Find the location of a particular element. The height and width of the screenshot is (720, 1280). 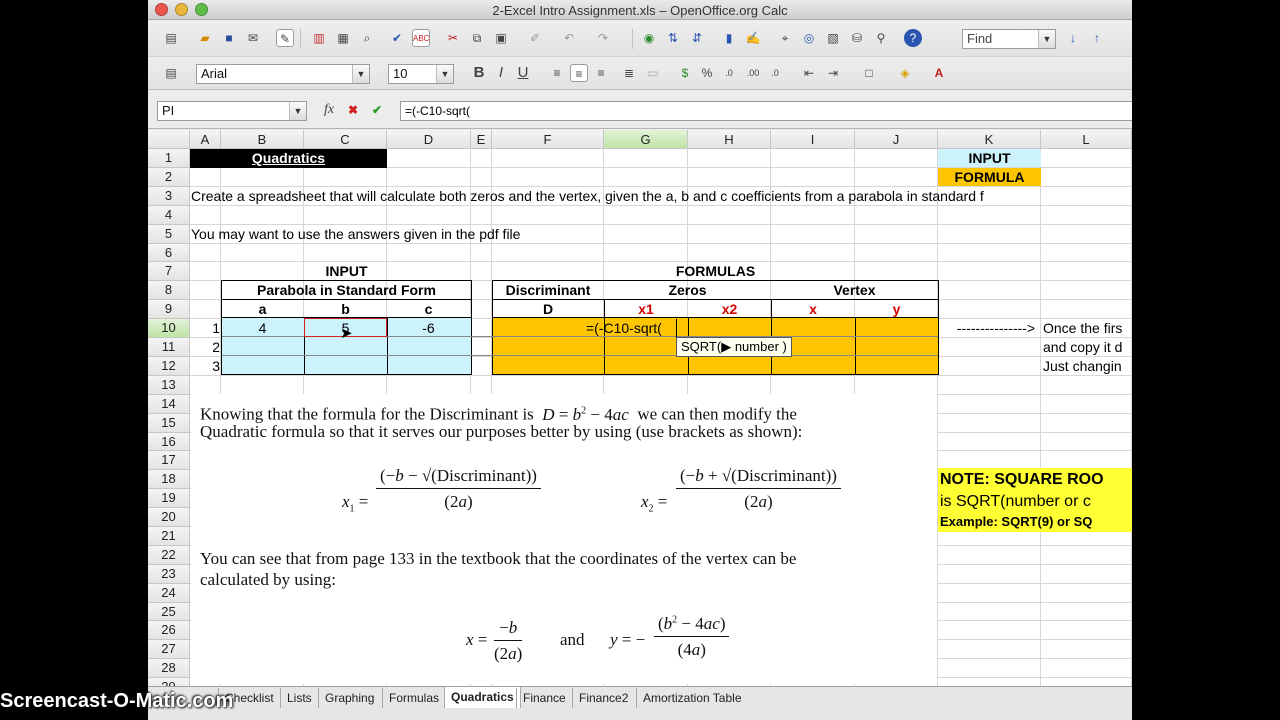

column-header-e: E is located at coordinates (481, 139).